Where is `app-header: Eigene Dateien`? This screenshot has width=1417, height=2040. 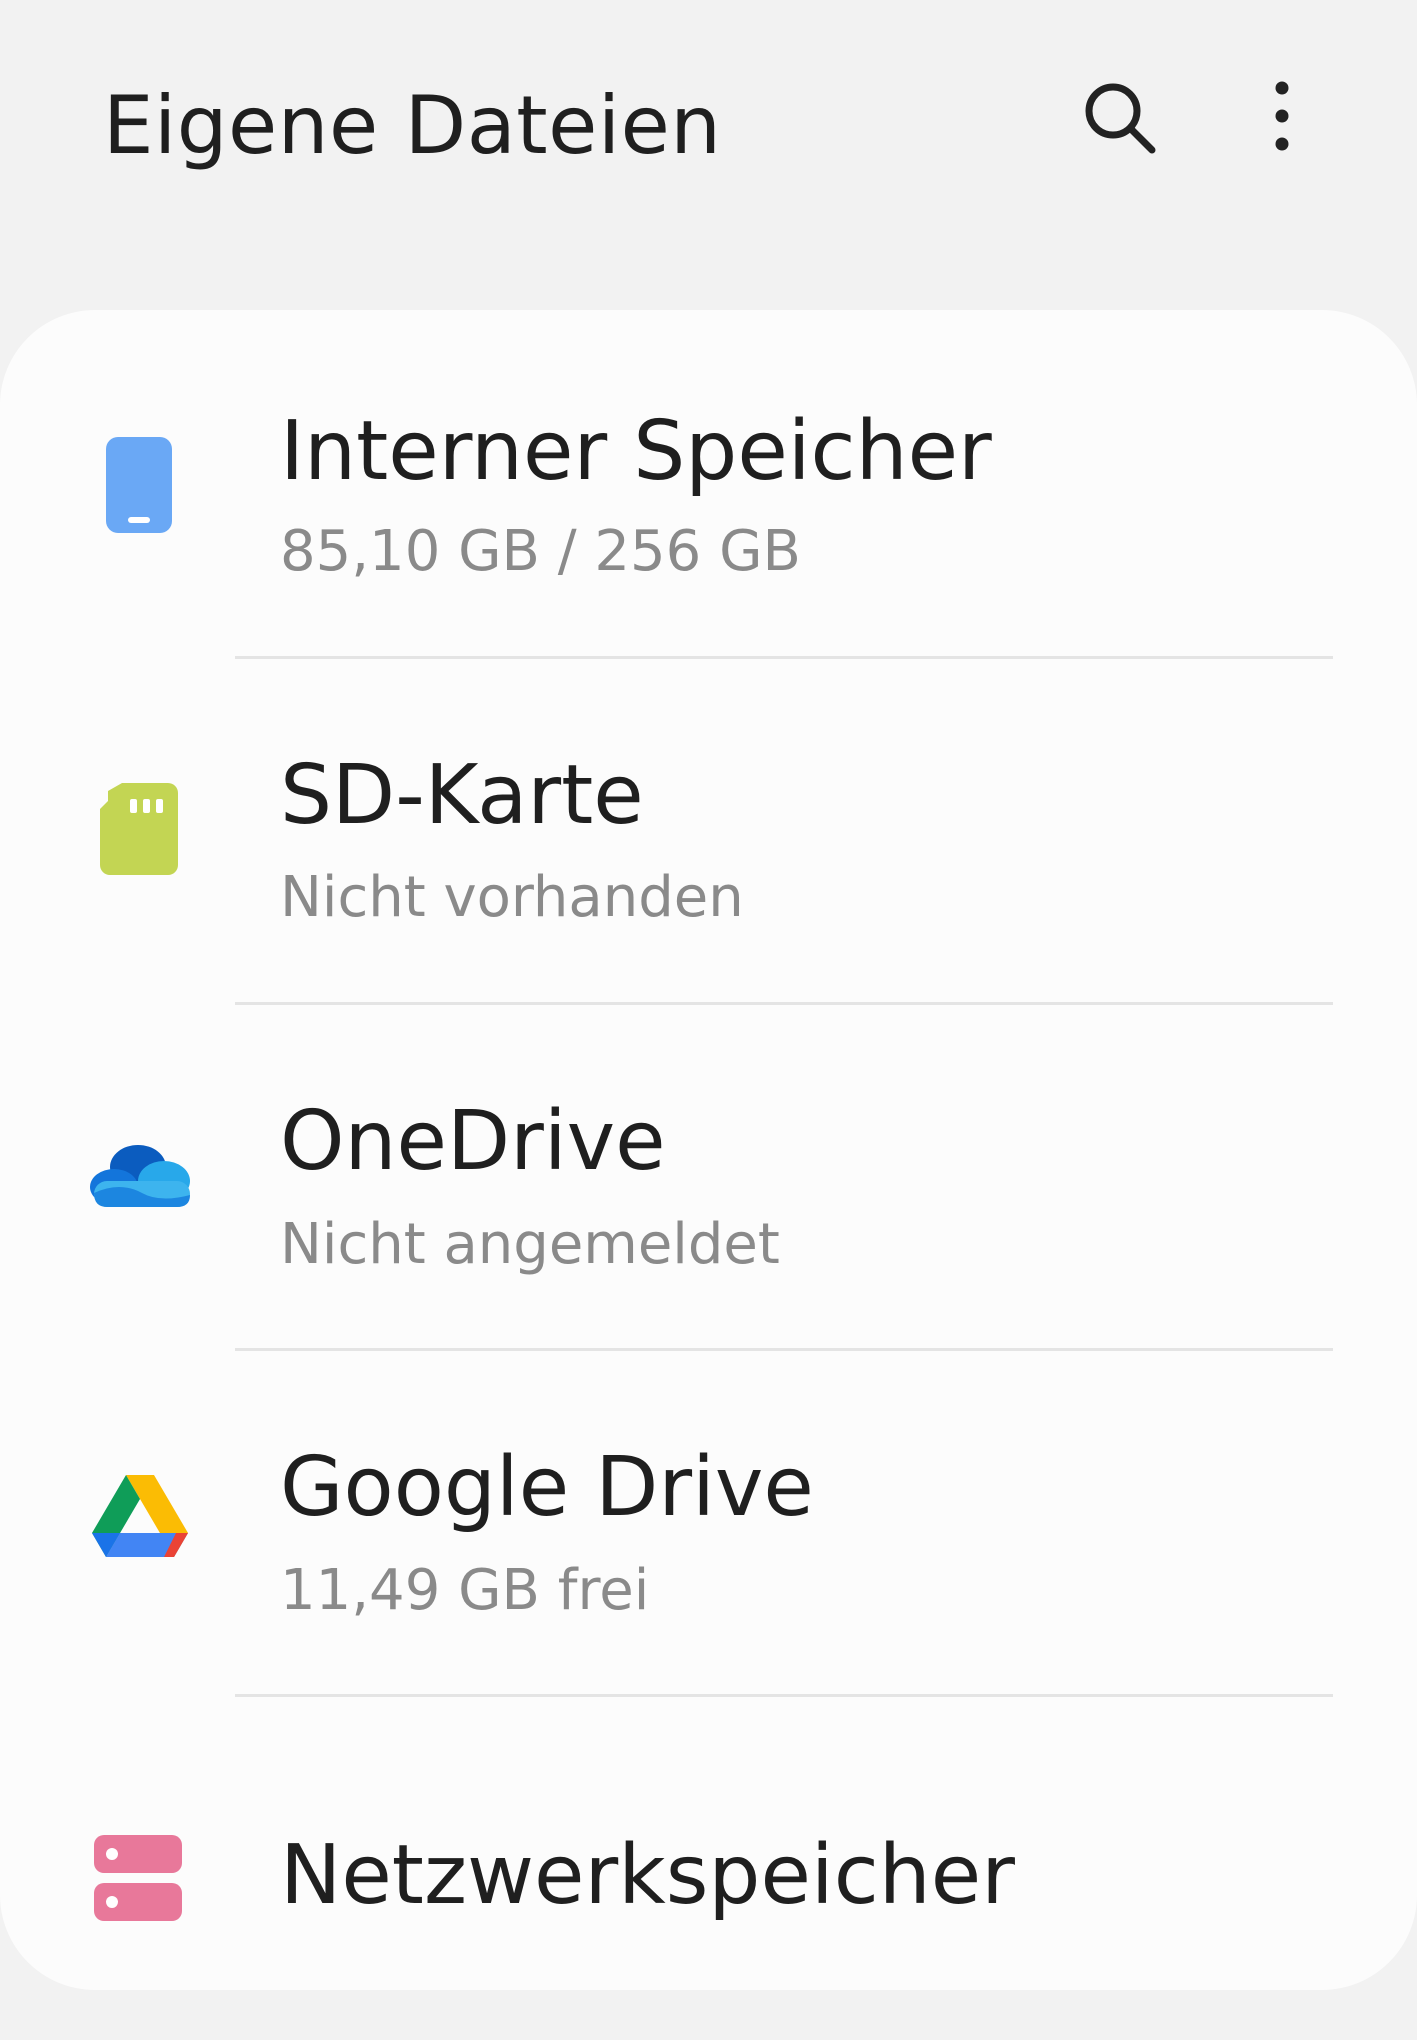
app-header: Eigene Dateien is located at coordinates (708, 125).